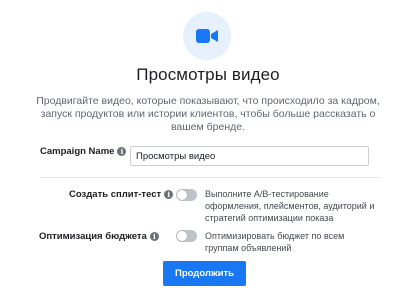  Describe the element at coordinates (210, 177) in the screenshot. I see `divider` at that location.